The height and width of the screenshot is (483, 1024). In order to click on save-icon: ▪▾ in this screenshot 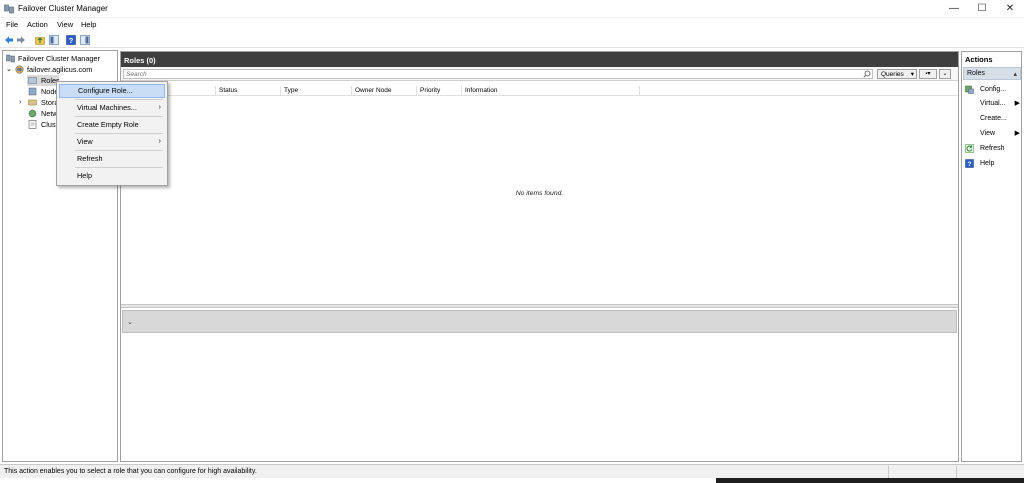, I will do `click(928, 74)`.